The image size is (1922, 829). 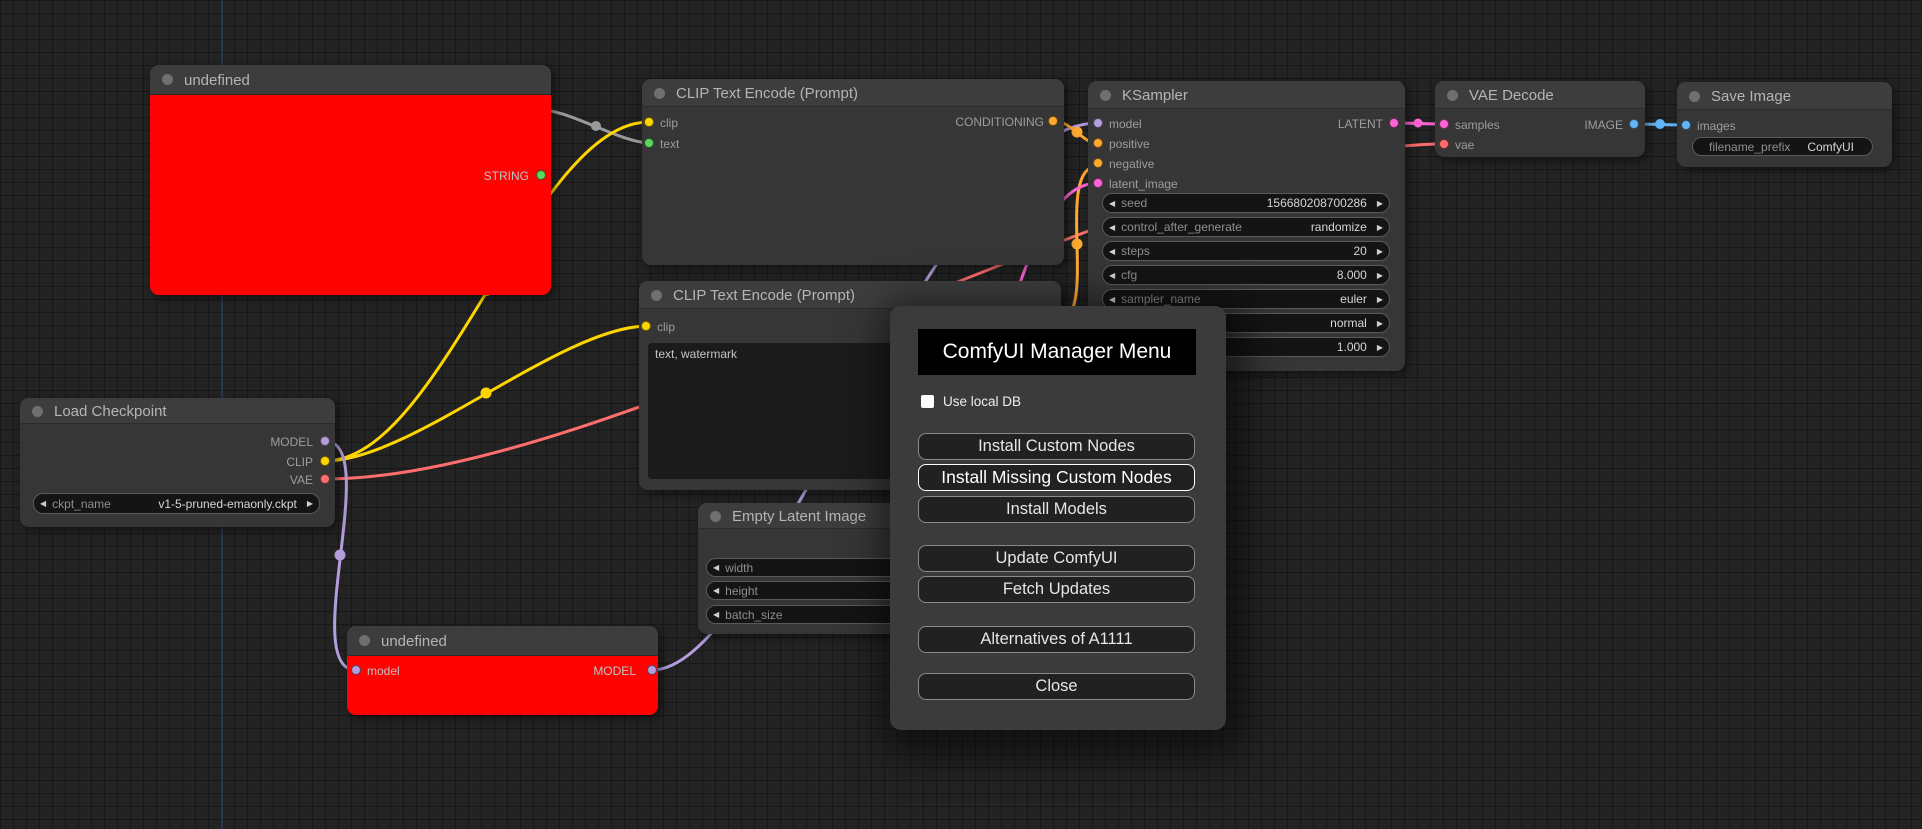 What do you see at coordinates (299, 462) in the screenshot?
I see `output-label: CLIP` at bounding box center [299, 462].